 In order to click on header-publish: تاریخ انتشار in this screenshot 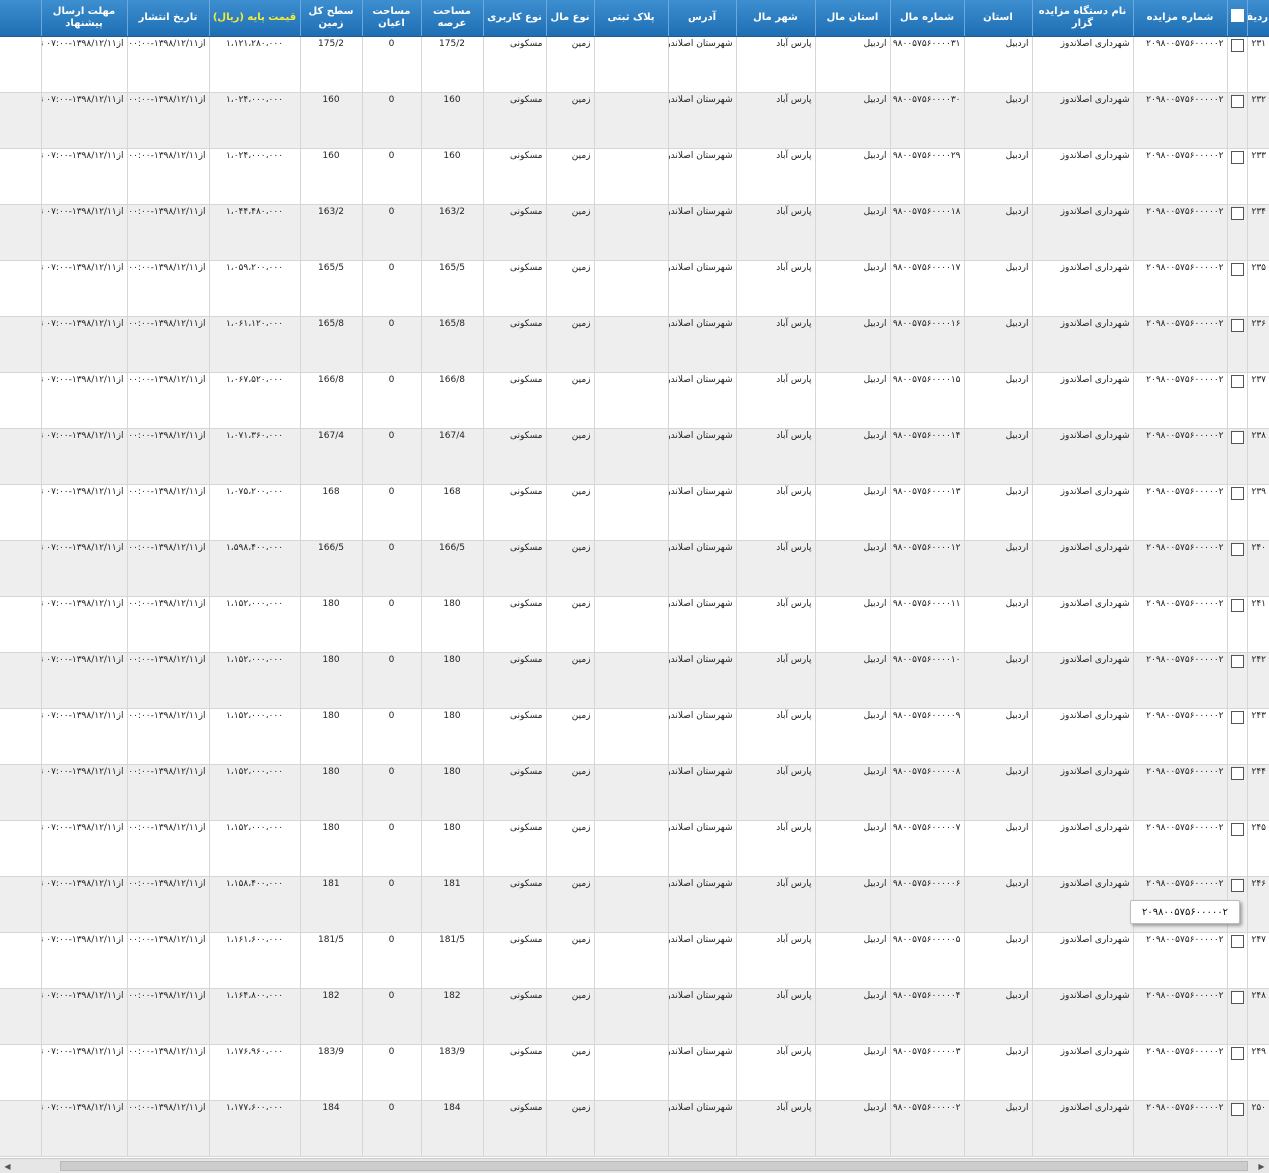, I will do `click(167, 18)`.